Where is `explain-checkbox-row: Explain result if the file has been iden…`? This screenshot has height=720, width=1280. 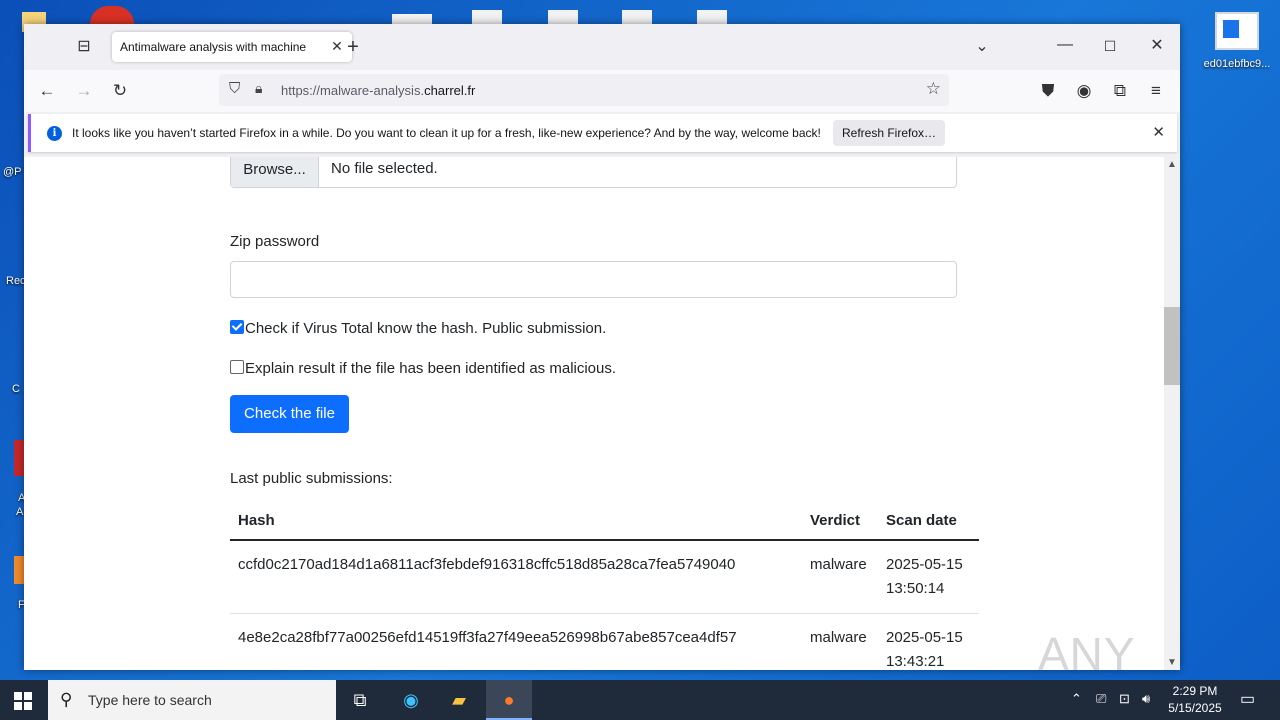 explain-checkbox-row: Explain result if the file has been iden… is located at coordinates (423, 368).